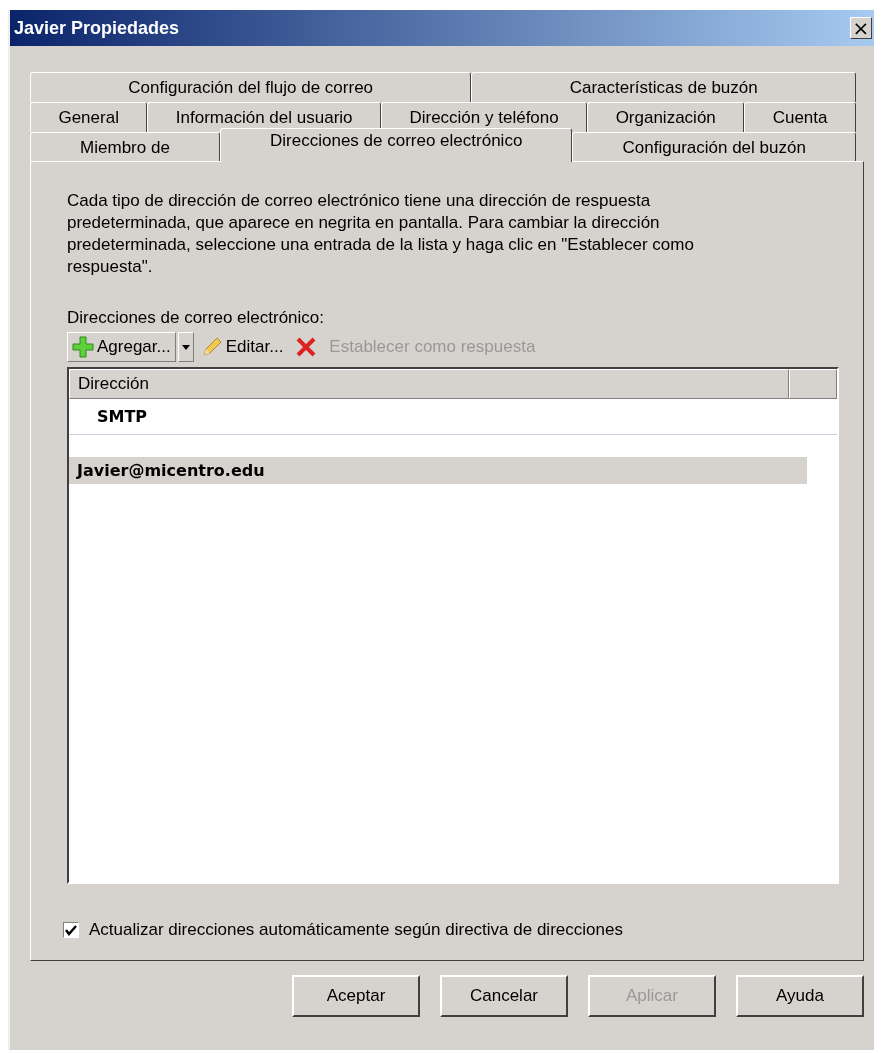 Image resolution: width=881 pixels, height=1053 pixels. I want to click on window-title: Javier Propiedades, so click(97, 28).